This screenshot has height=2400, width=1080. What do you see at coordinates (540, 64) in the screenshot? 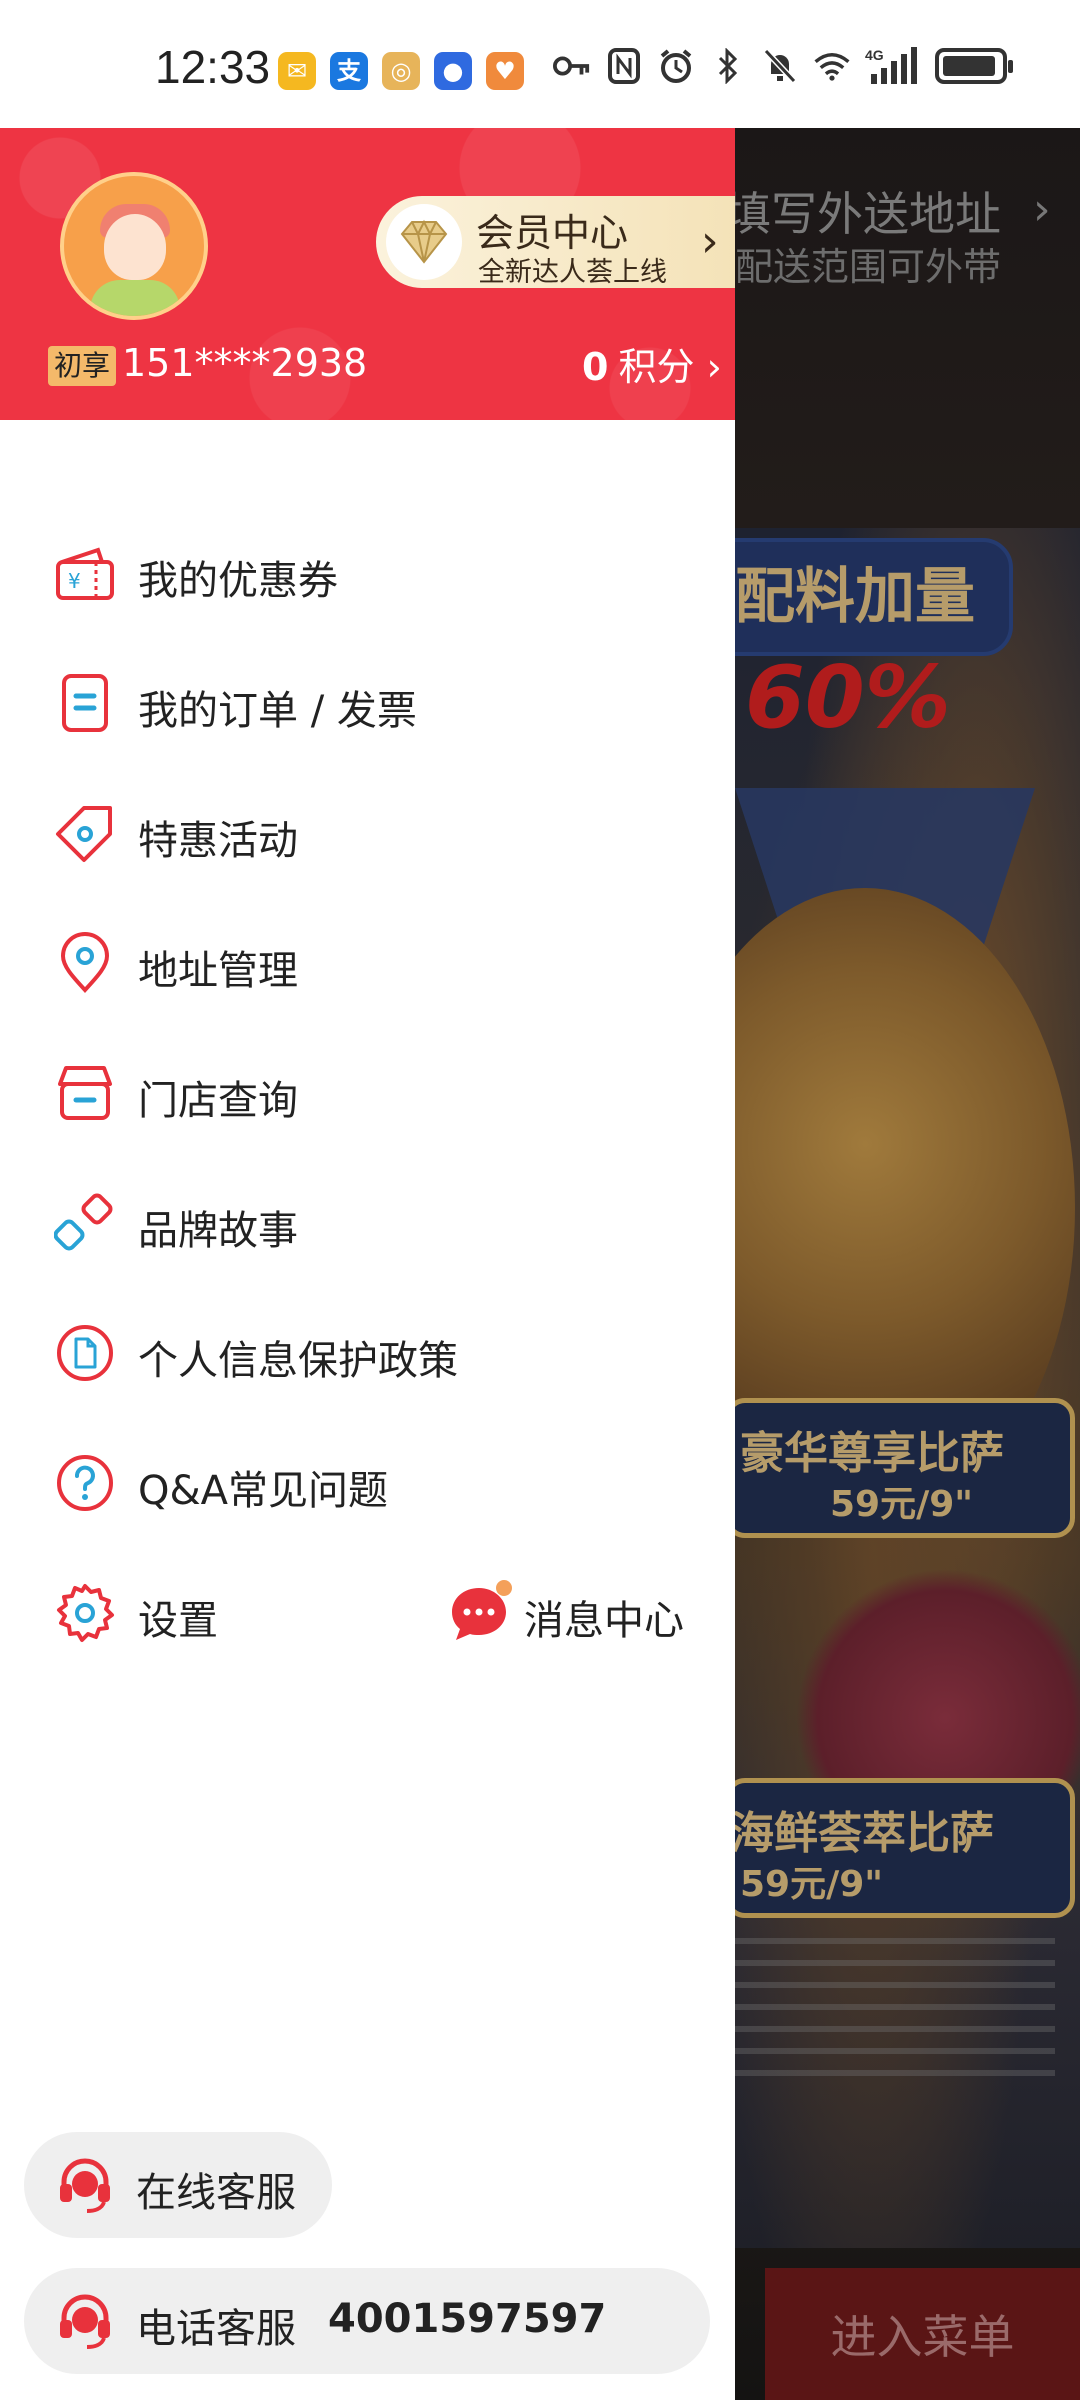
I see `status-bar: 12:33 ✉ 支 ◎ ● ♥ 4G` at bounding box center [540, 64].